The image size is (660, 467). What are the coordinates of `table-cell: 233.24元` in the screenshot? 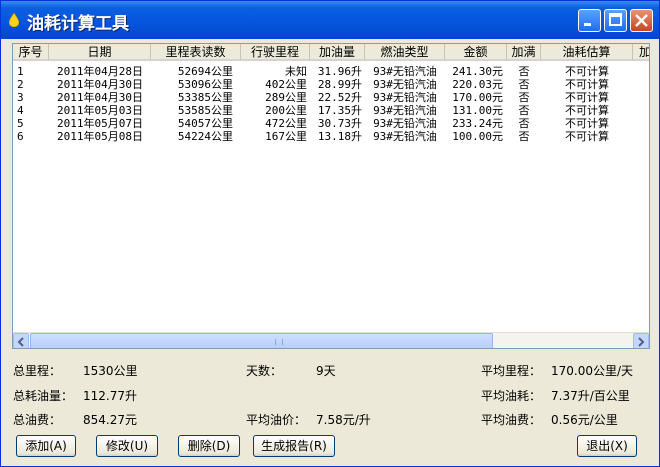 It's located at (477, 123).